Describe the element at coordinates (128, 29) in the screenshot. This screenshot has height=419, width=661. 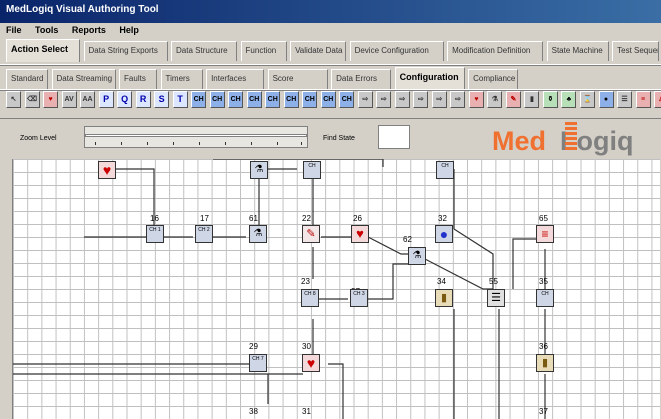
I see `menu-help: Help` at that location.